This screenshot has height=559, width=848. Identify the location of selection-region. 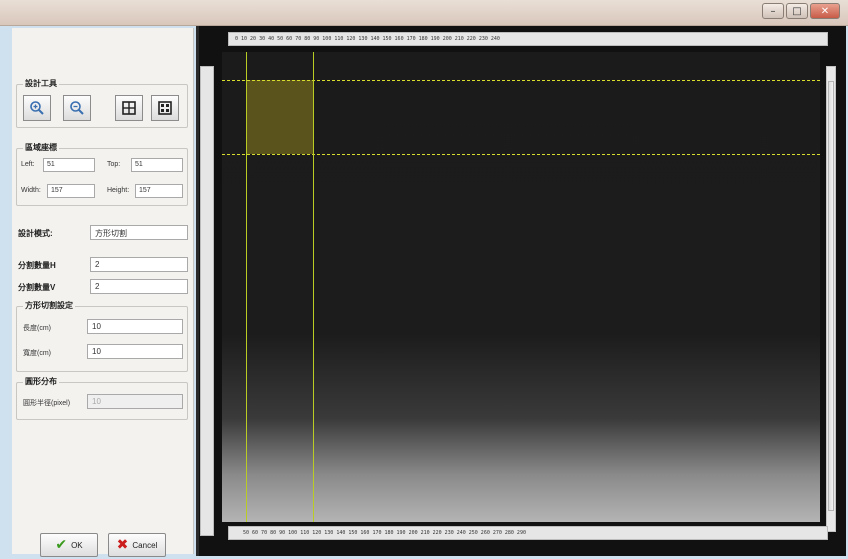
(280, 117).